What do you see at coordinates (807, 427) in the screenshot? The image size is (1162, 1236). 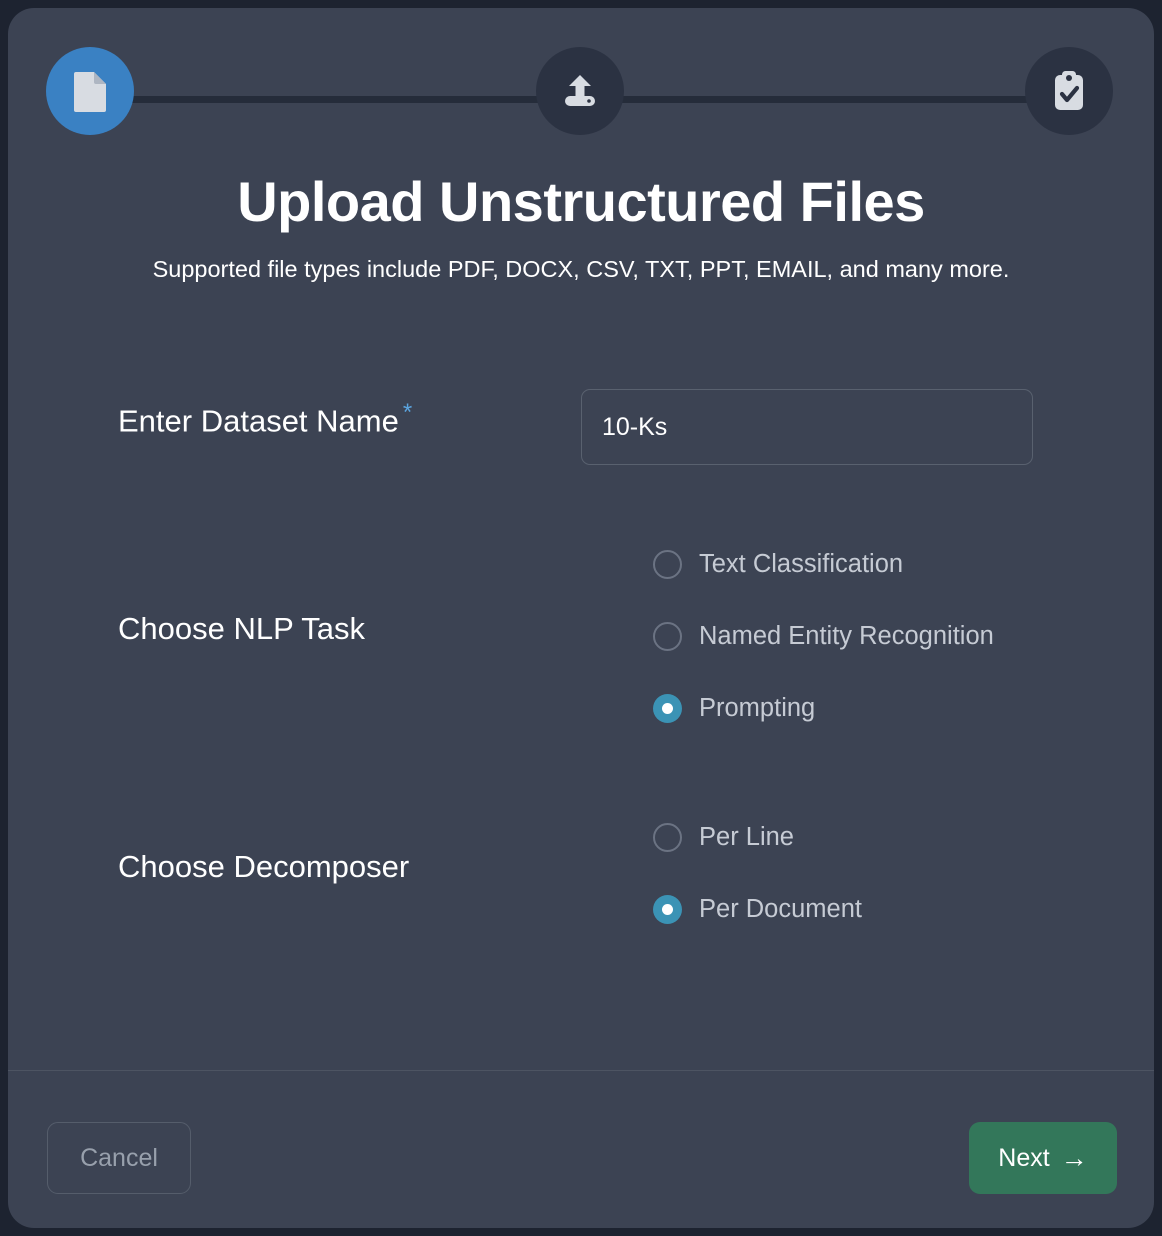 I see `dataset-name-input` at bounding box center [807, 427].